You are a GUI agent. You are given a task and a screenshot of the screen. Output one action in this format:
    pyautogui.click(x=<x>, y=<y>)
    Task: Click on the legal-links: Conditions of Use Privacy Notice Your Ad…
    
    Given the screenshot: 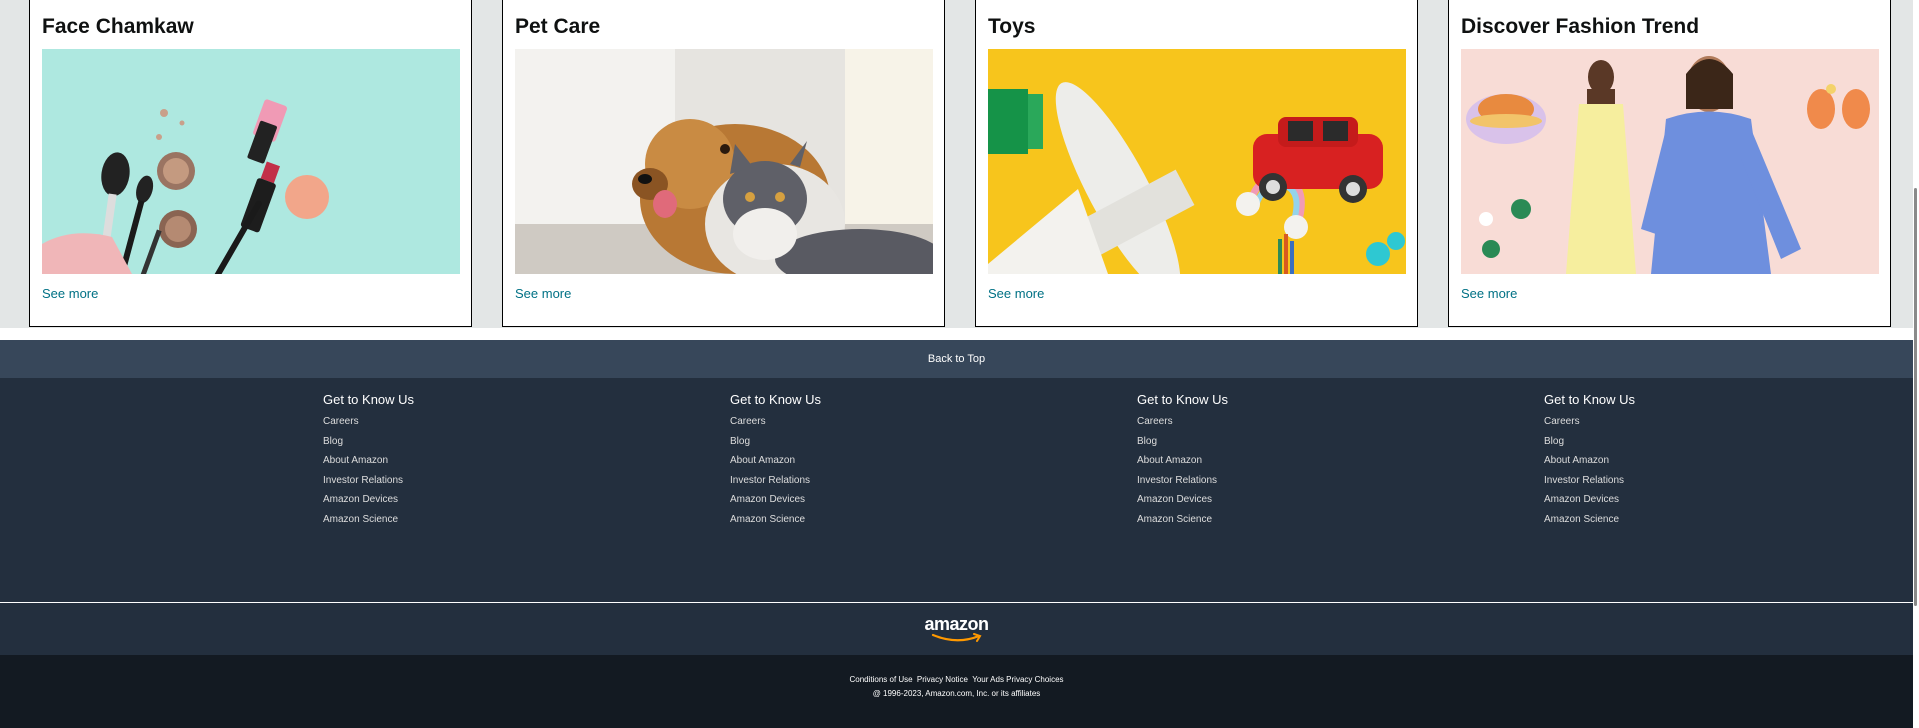 What is the action you would take?
    pyautogui.click(x=956, y=679)
    